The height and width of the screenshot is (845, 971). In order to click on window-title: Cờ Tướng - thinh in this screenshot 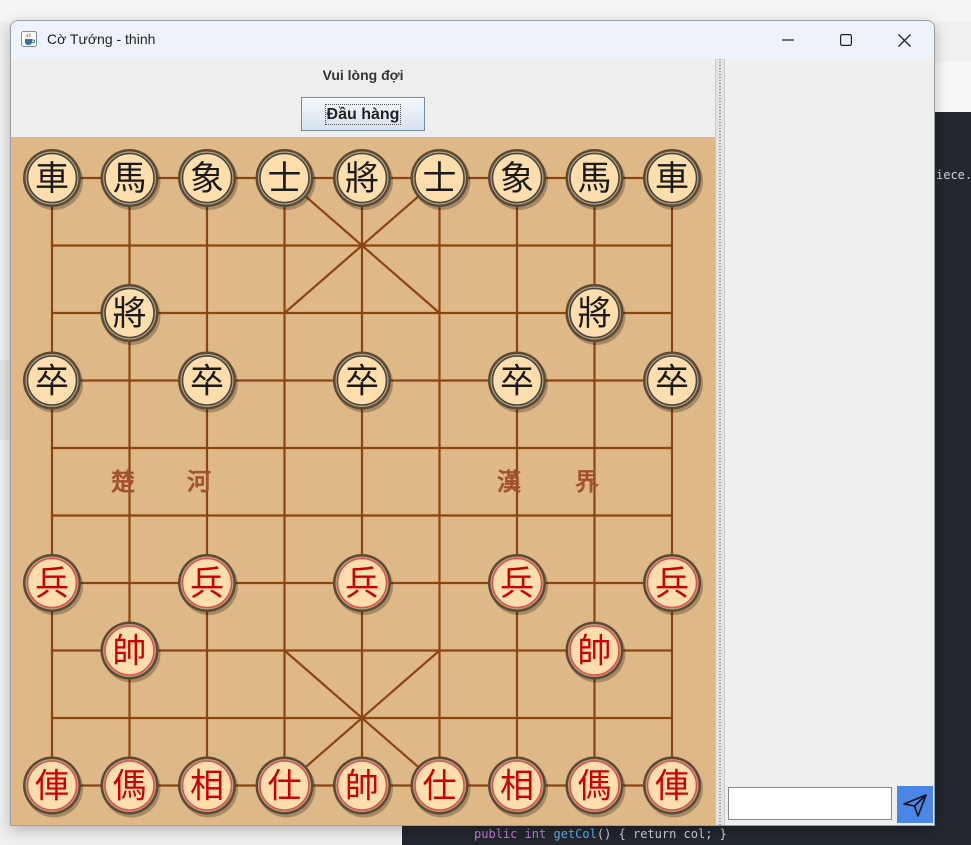, I will do `click(101, 39)`.